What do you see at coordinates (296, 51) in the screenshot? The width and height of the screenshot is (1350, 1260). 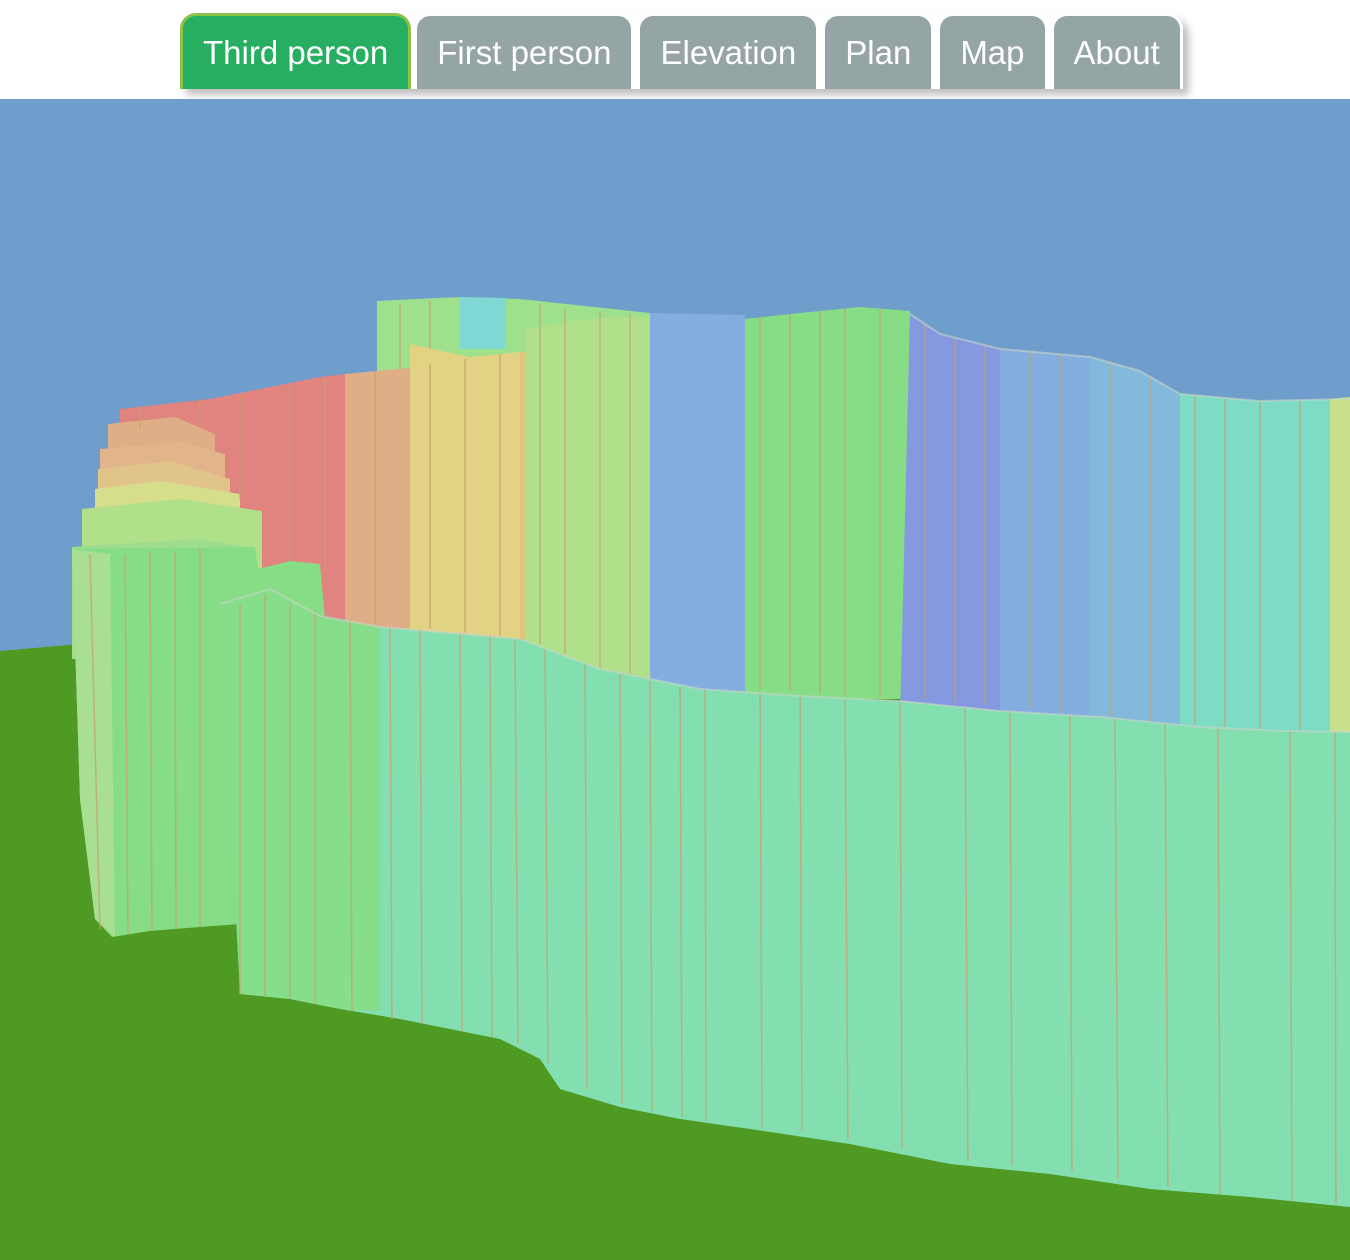 I see `tab-third-person: Third person` at bounding box center [296, 51].